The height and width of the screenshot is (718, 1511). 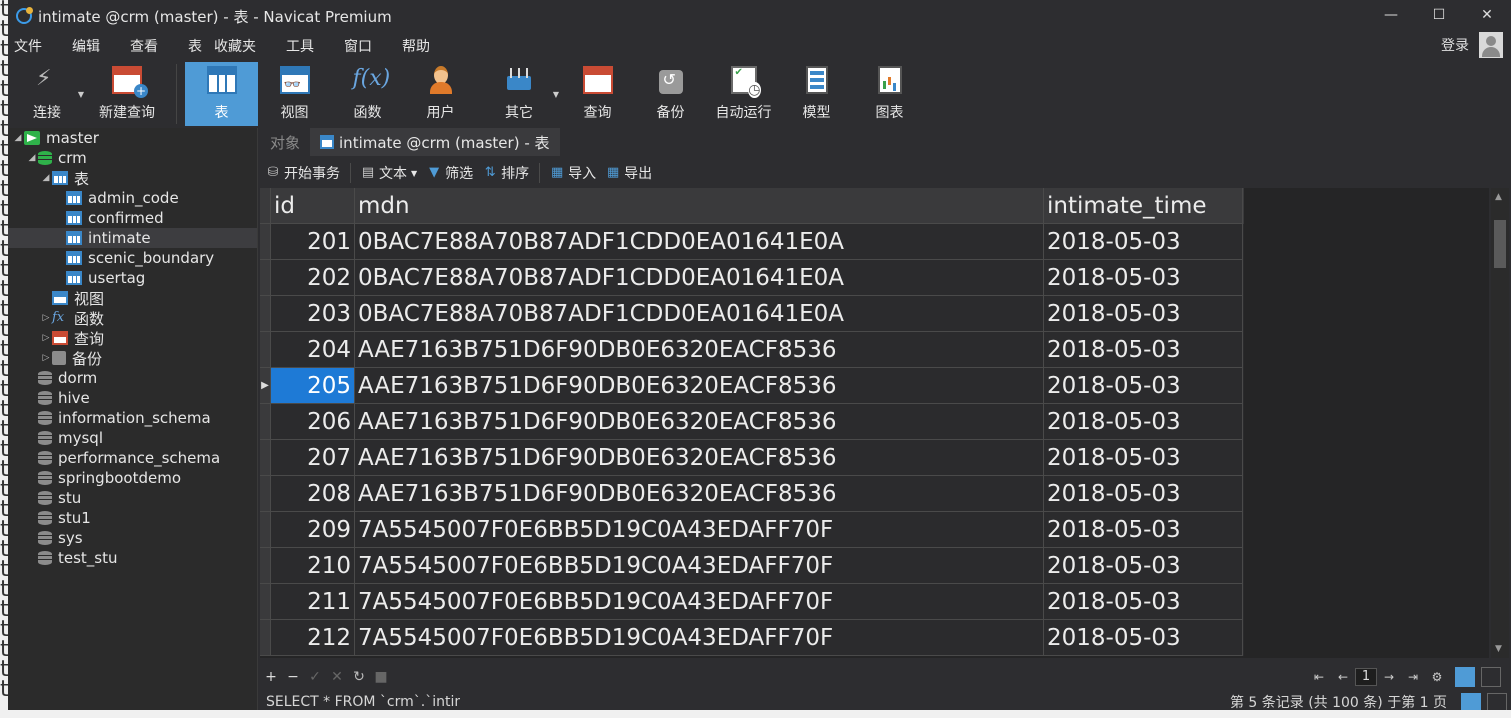 What do you see at coordinates (313, 278) in the screenshot?
I see `cell-id: 202` at bounding box center [313, 278].